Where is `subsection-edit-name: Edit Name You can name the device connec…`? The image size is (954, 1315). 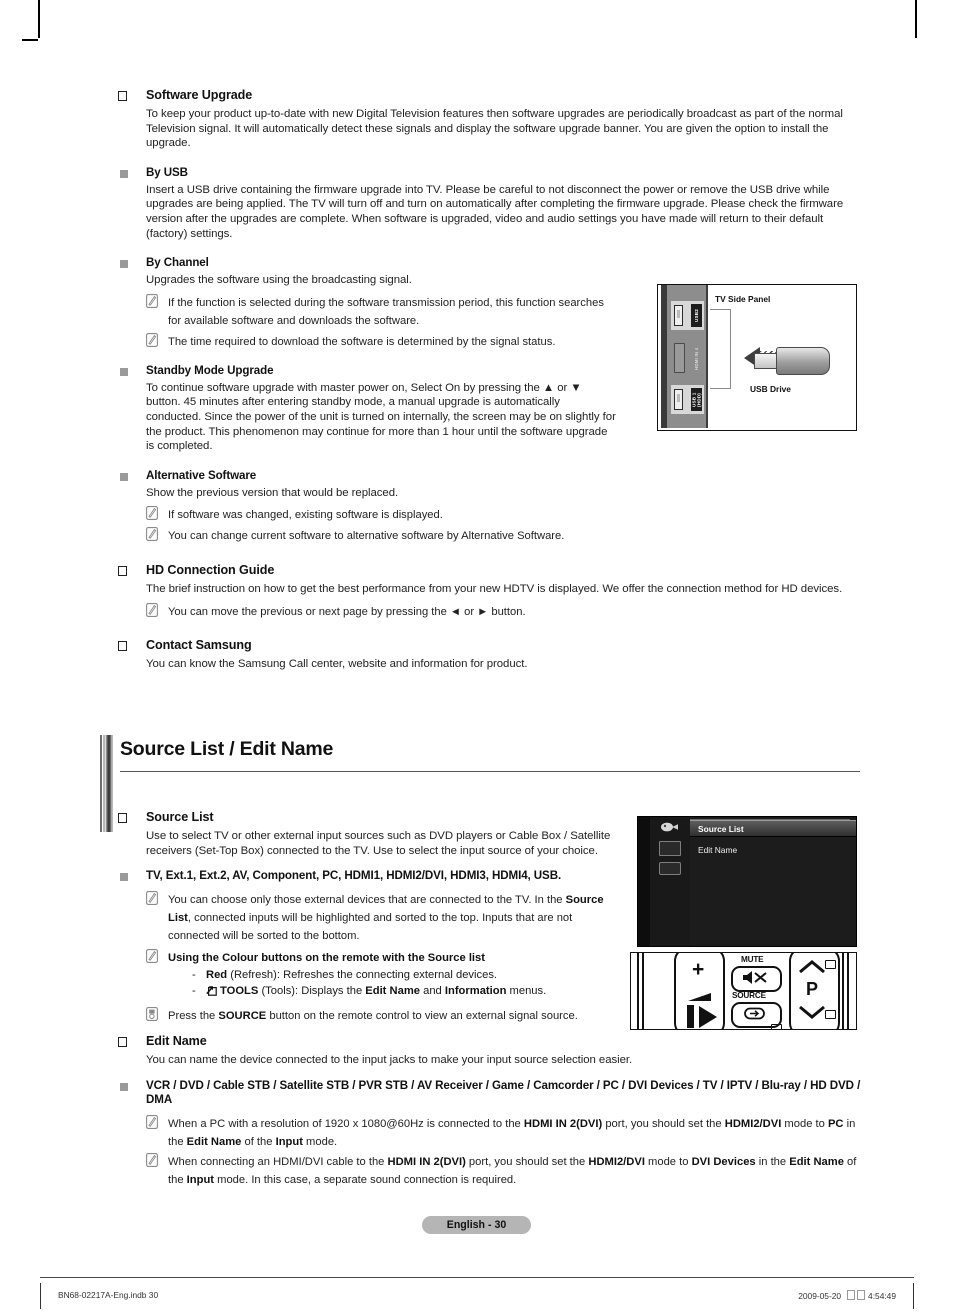
subsection-edit-name: Edit Name You can name the device connec… is located at coordinates (488, 1051).